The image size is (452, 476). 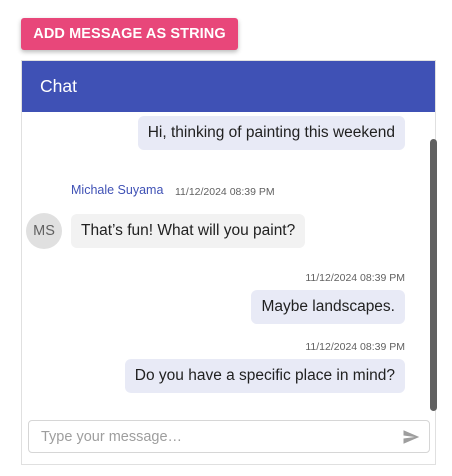 I want to click on message-bubble-outgoing: Hi, thinking of painting this weekend, so click(x=271, y=133).